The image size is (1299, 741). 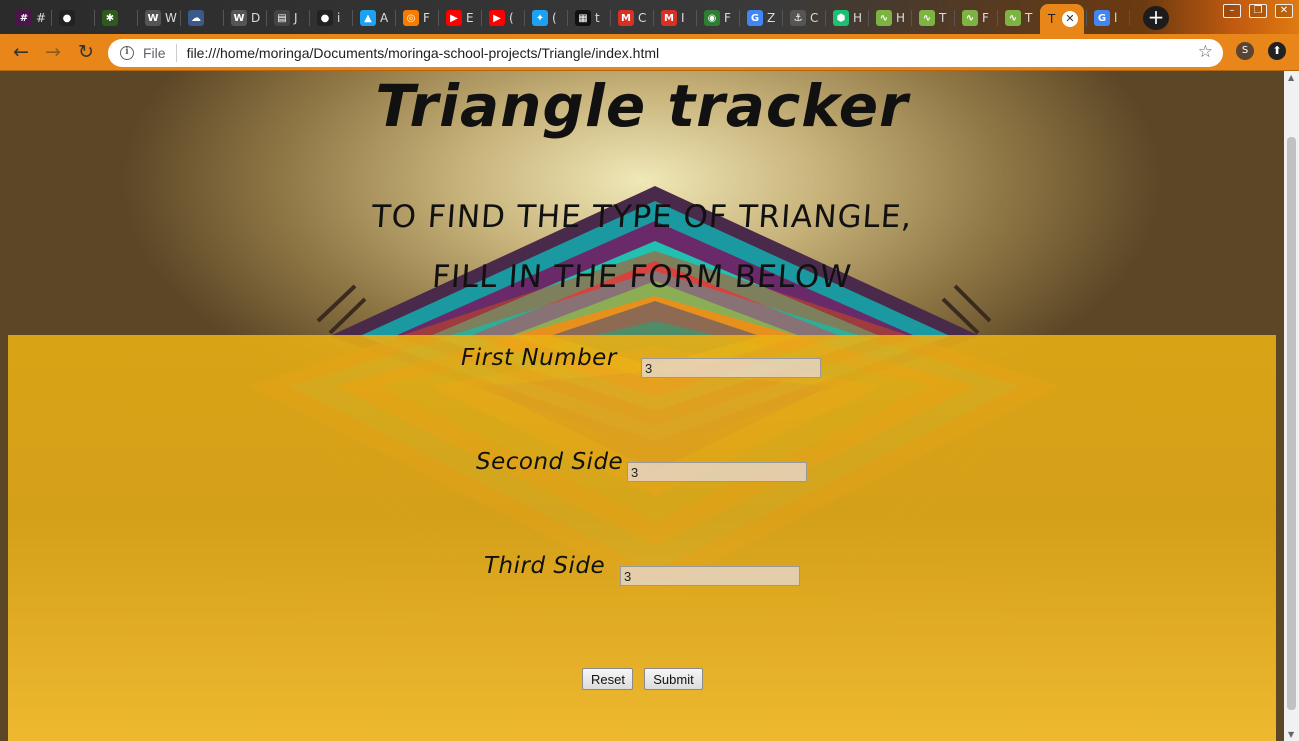 I want to click on reload-icon: ↻, so click(x=86, y=53).